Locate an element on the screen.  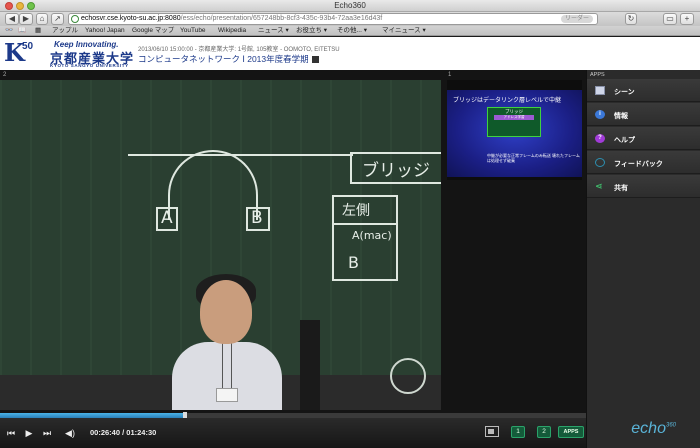
apps-panel: APPS シーン i 情報 ? ヘルプ フィードバック ⋖ 共有 echo360 is located at coordinates (643, 259).